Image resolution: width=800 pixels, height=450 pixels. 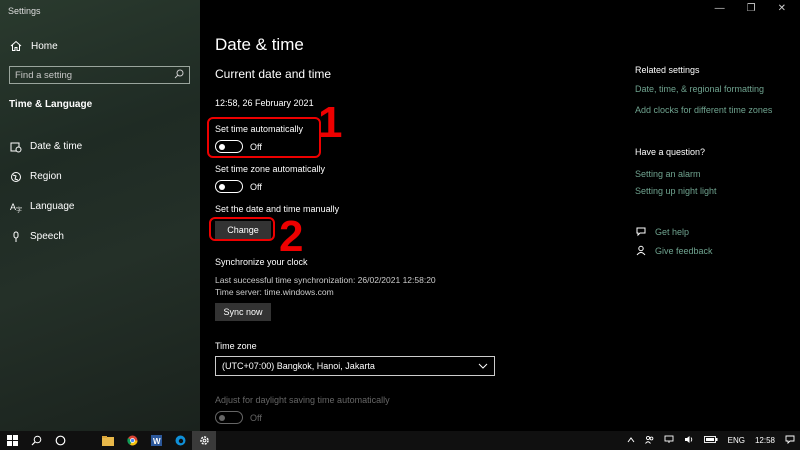 I want to click on chrome-icon, so click(x=132, y=440).